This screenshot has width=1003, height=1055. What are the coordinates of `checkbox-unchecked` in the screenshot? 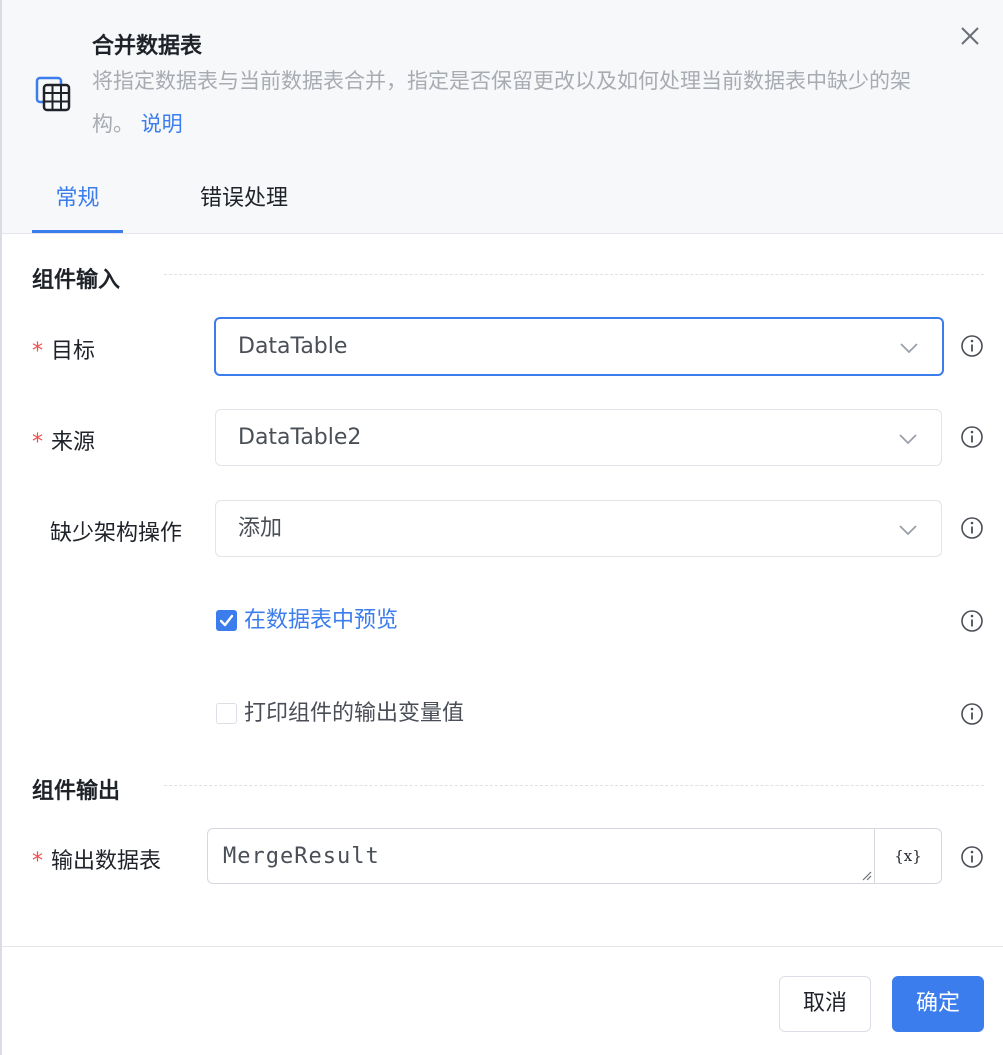 It's located at (226, 713).